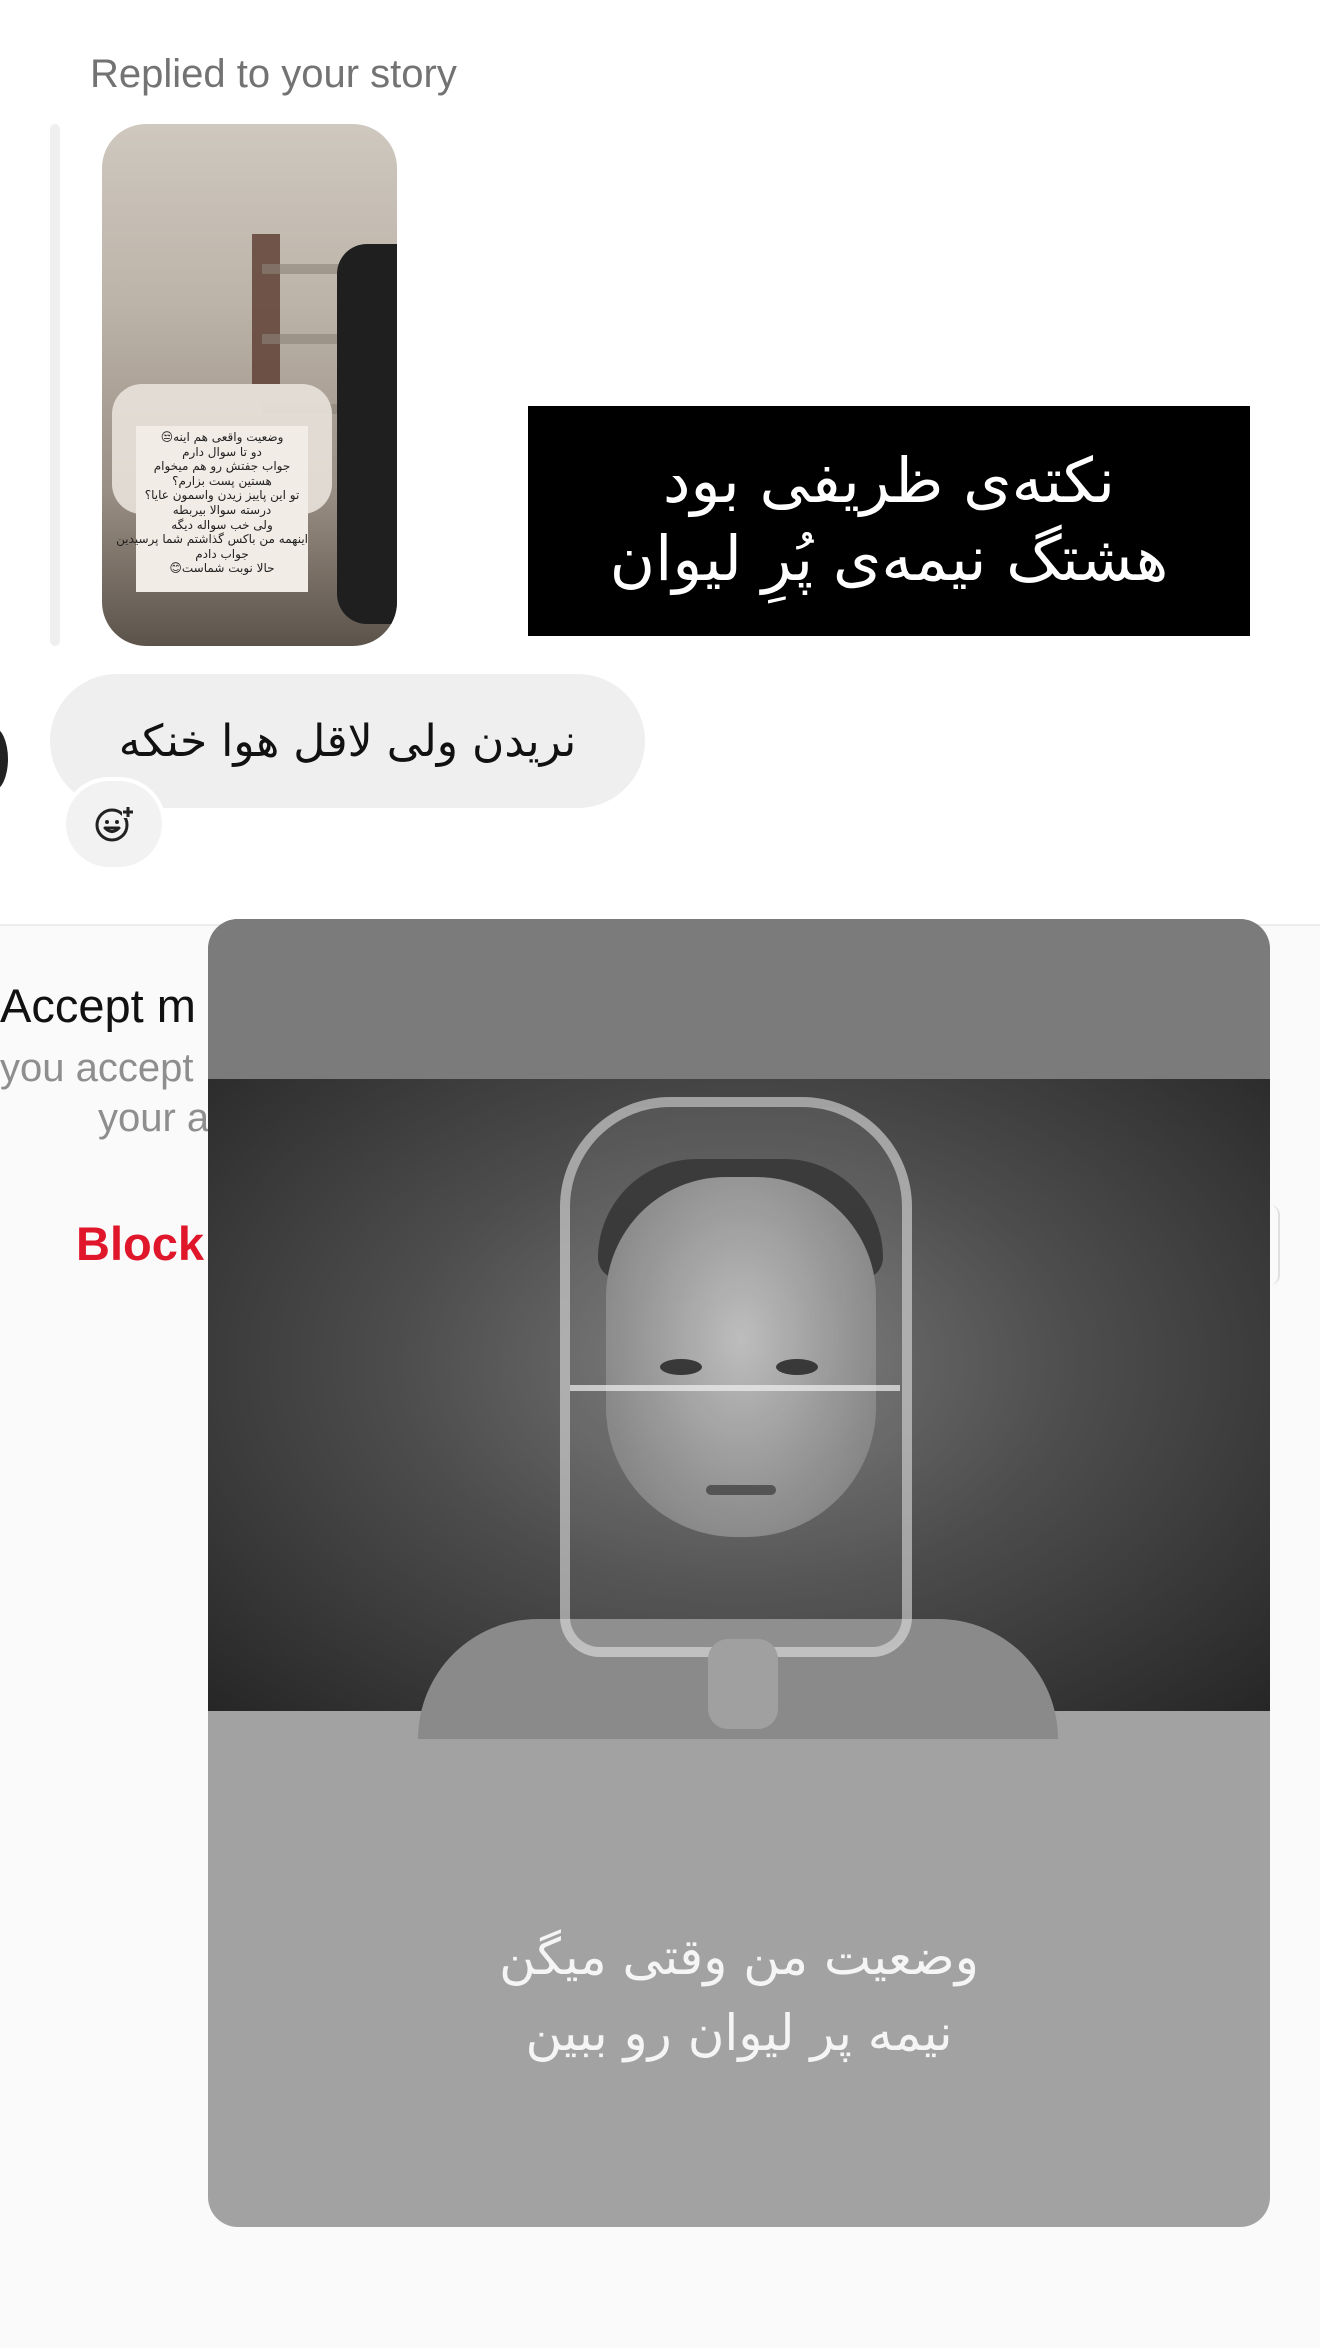 Image resolution: width=1320 pixels, height=2348 pixels. What do you see at coordinates (154, 1118) in the screenshot?
I see `accept-request-description: your a` at bounding box center [154, 1118].